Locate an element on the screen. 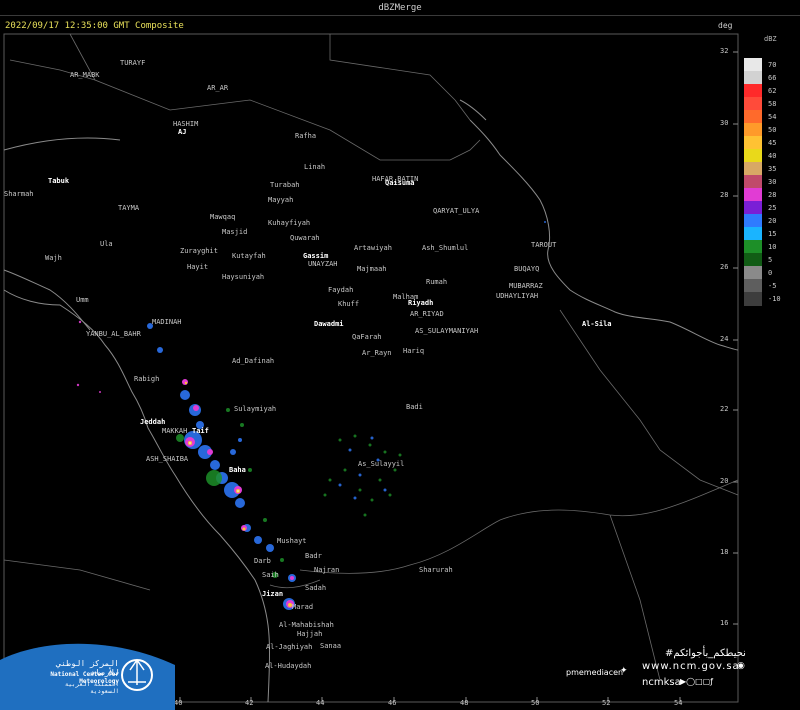 The height and width of the screenshot is (710, 800). place-label: Sanaa is located at coordinates (331, 646).